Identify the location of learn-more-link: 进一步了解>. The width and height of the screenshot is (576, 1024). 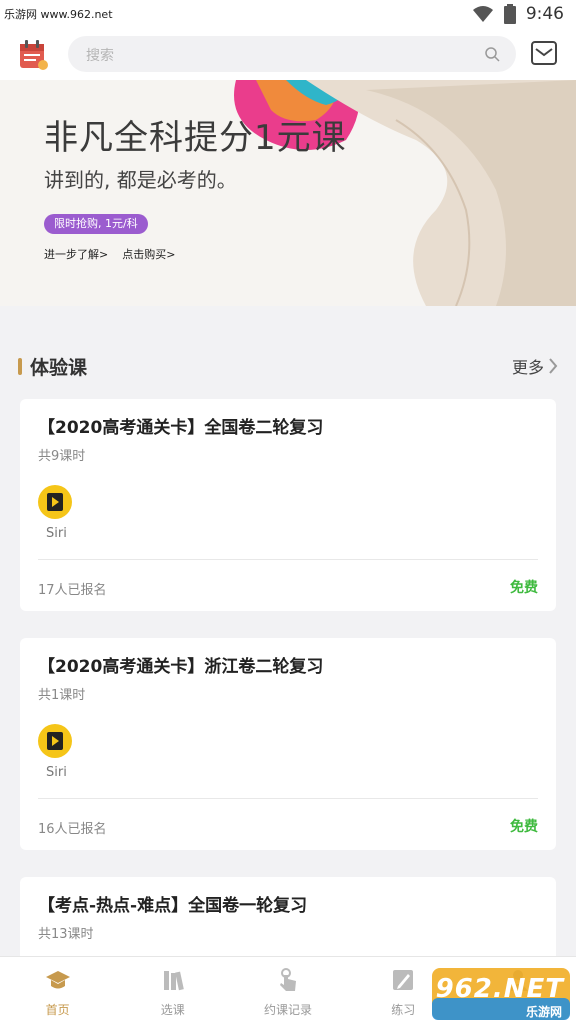
(76, 254).